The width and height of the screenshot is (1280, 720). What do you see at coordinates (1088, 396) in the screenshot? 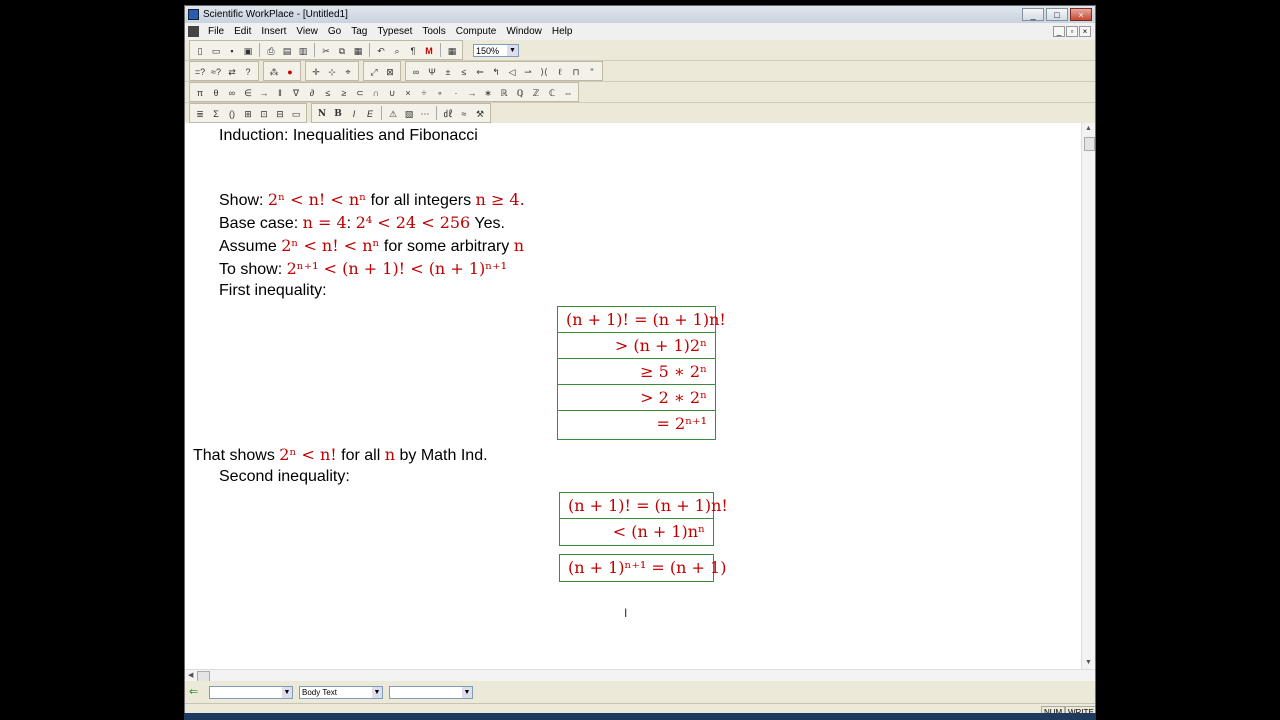
I see `vertical-scrollbar: ▲ ▼` at bounding box center [1088, 396].